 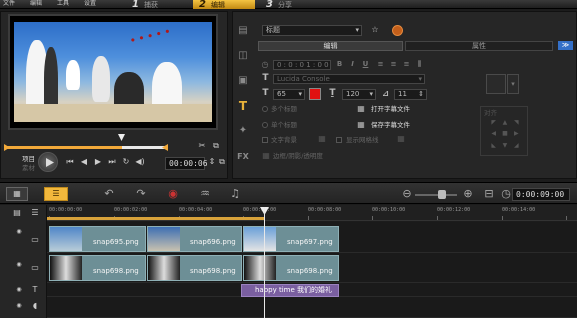 I want to click on align-bottom-right-icon: ◢, so click(x=516, y=146).